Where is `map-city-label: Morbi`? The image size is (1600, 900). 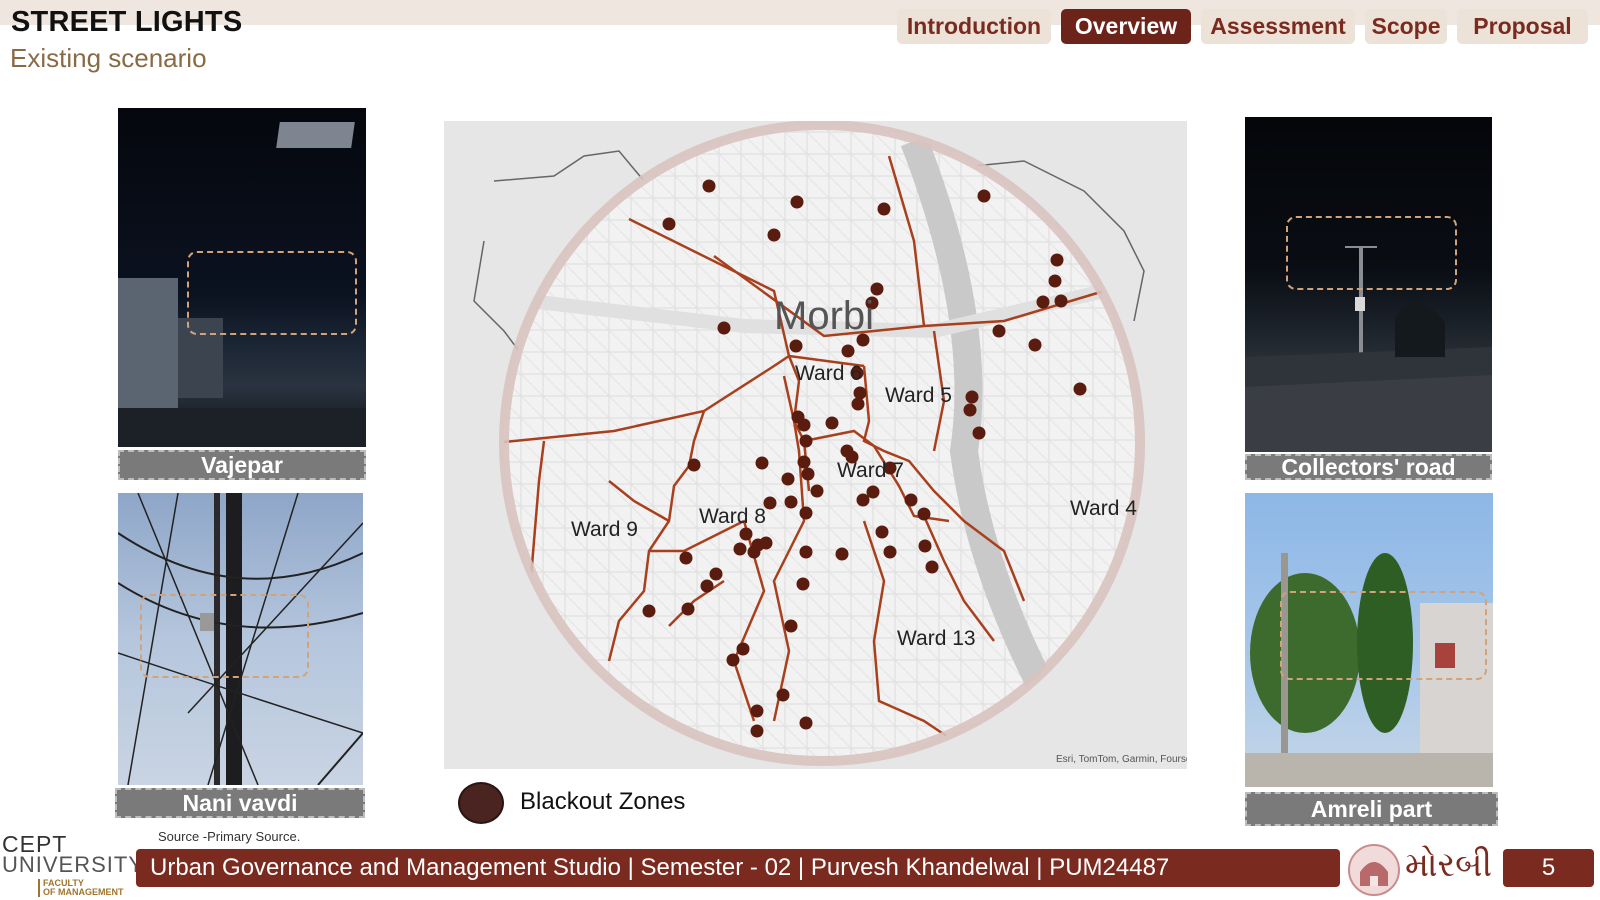
map-city-label: Morbi is located at coordinates (824, 316).